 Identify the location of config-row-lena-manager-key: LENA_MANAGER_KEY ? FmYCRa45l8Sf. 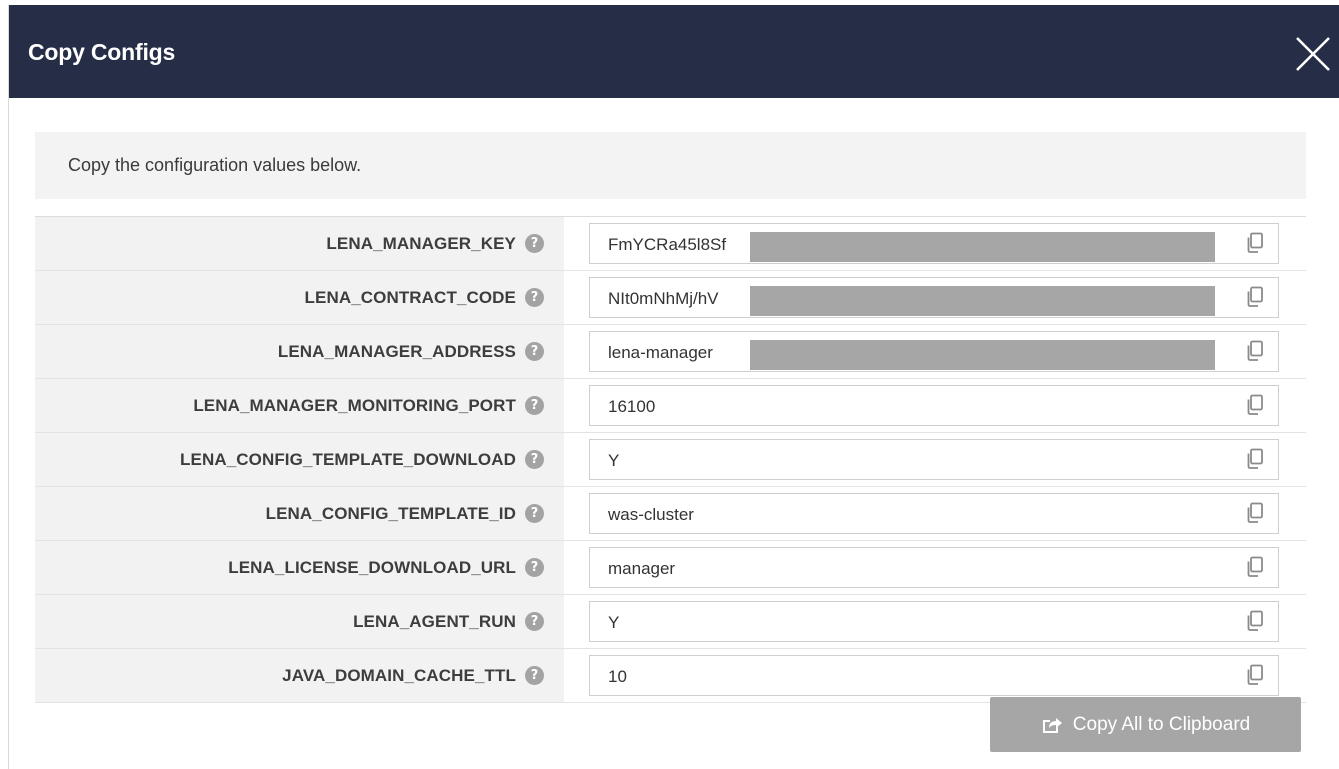
(670, 244).